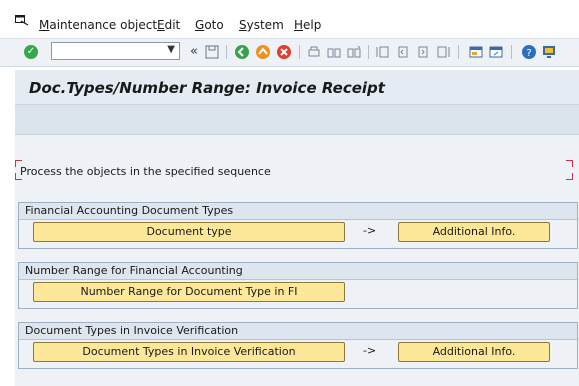 The image size is (579, 386). Describe the element at coordinates (22, 20) in the screenshot. I see `window-menu-icon` at that location.